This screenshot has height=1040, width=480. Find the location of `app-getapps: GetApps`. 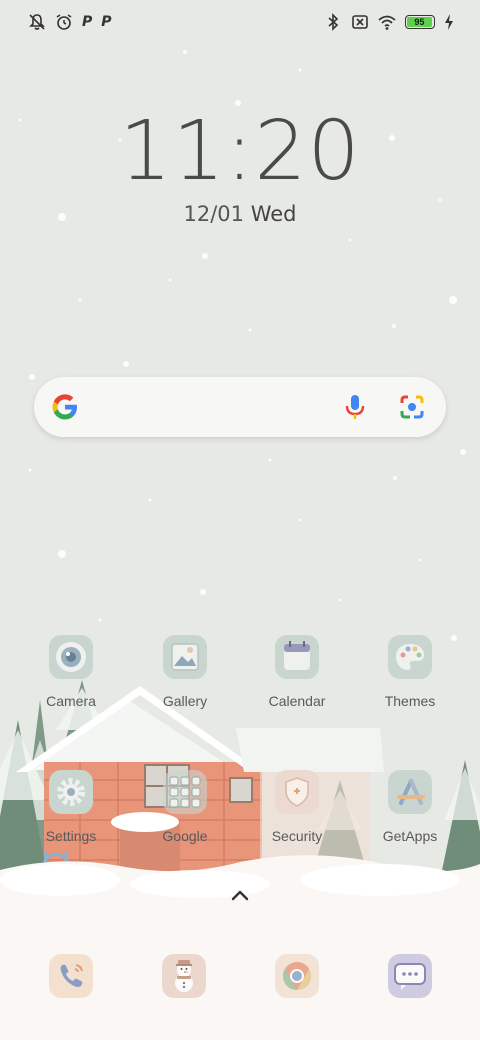

app-getapps: GetApps is located at coordinates (410, 806).